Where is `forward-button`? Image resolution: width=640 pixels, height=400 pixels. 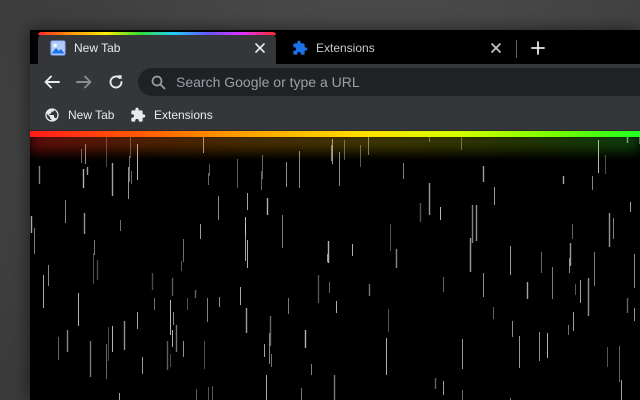
forward-button is located at coordinates (84, 82).